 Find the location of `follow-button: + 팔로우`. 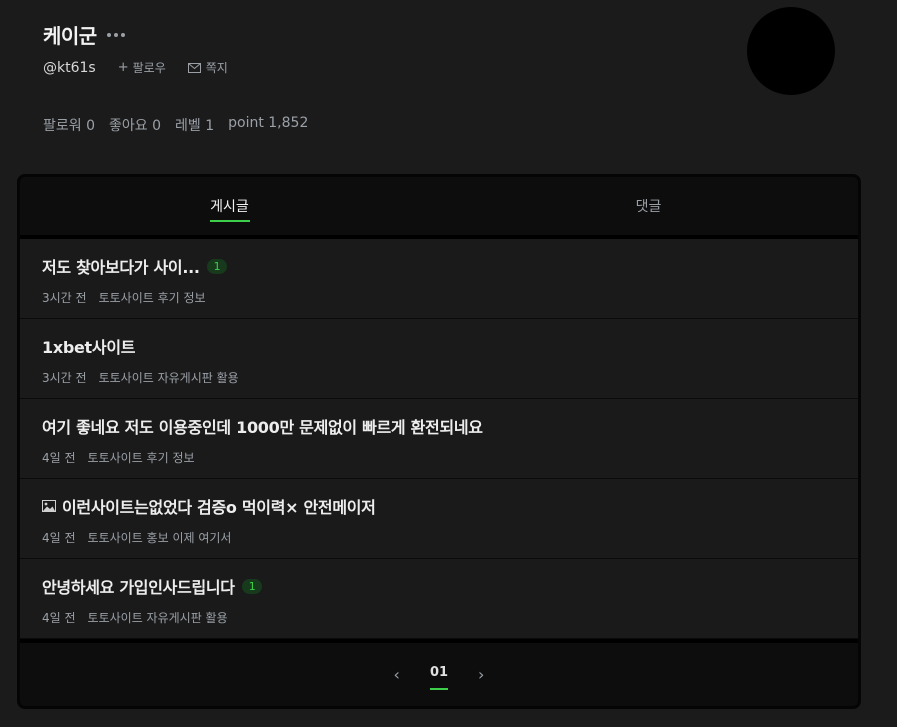

follow-button: + 팔로우 is located at coordinates (142, 67).